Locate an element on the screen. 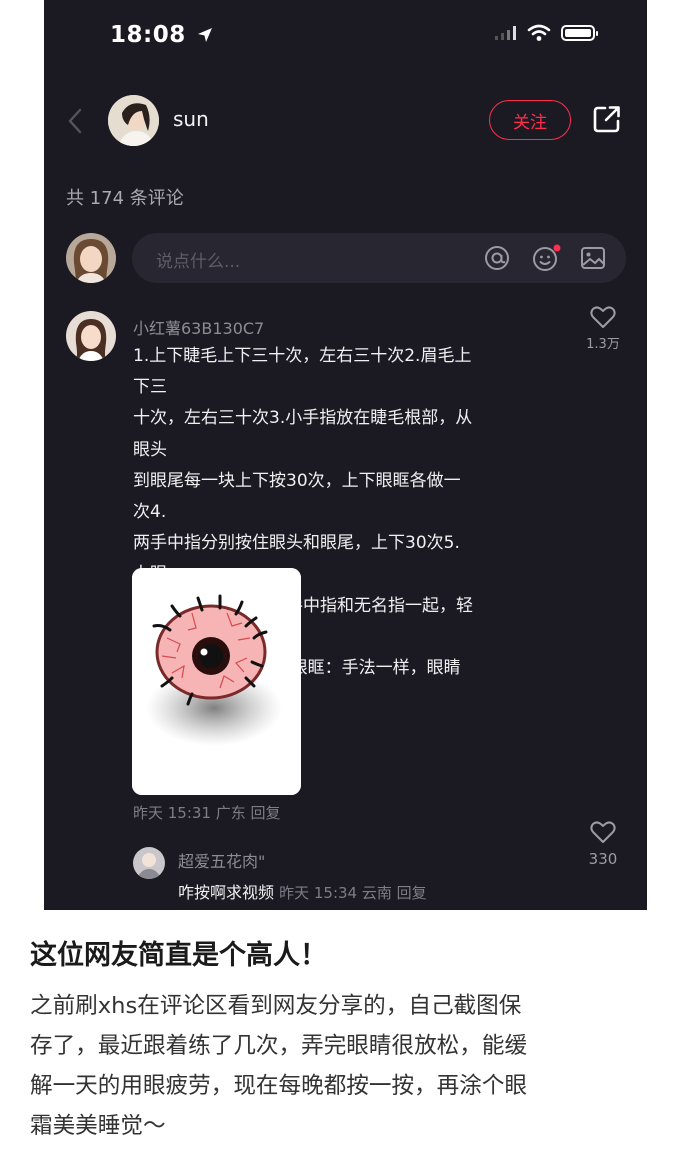  current-user-avatar-image is located at coordinates (91, 258).